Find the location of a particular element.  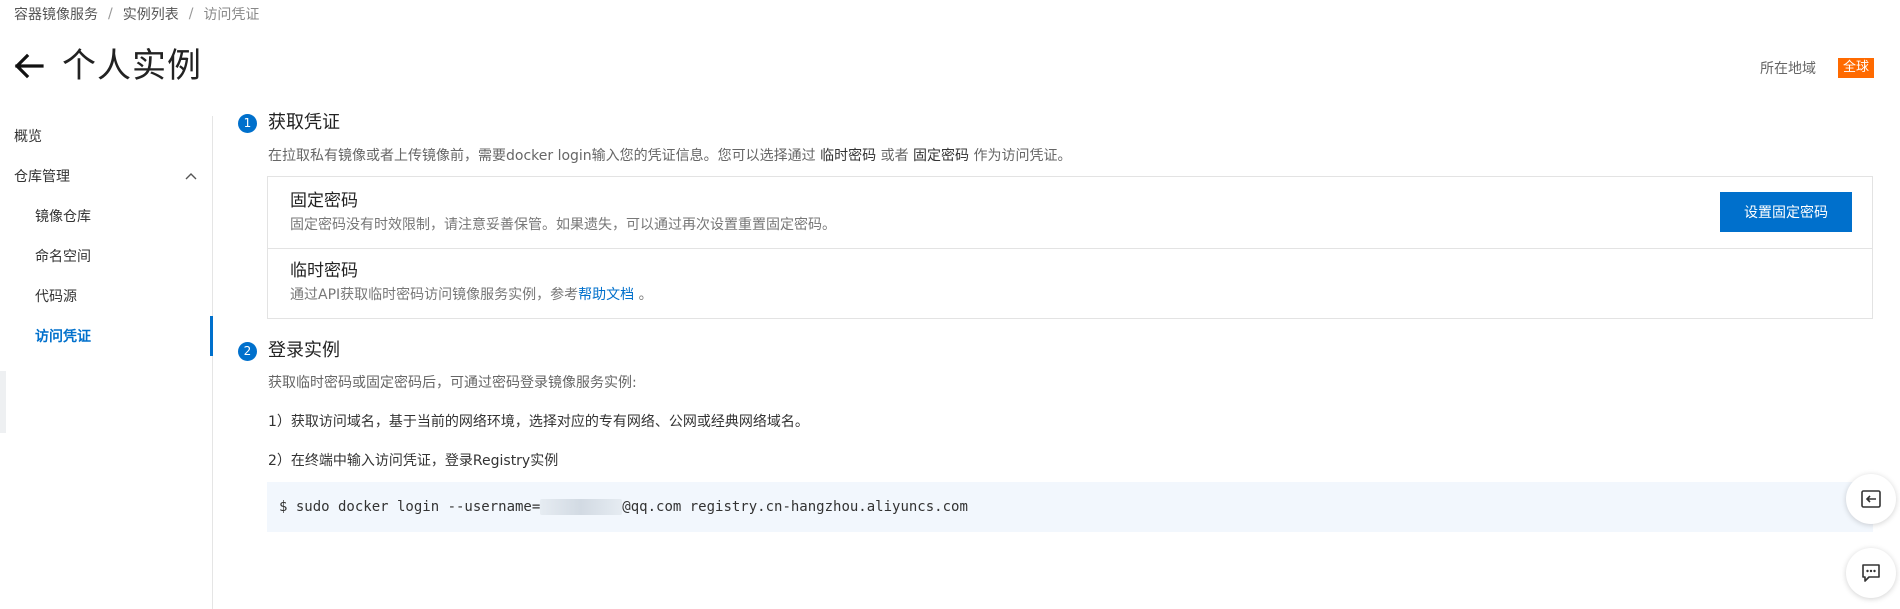

step2-instruction-2: 2）在终端中输入访问凭证，登录Registry实例 is located at coordinates (413, 461).